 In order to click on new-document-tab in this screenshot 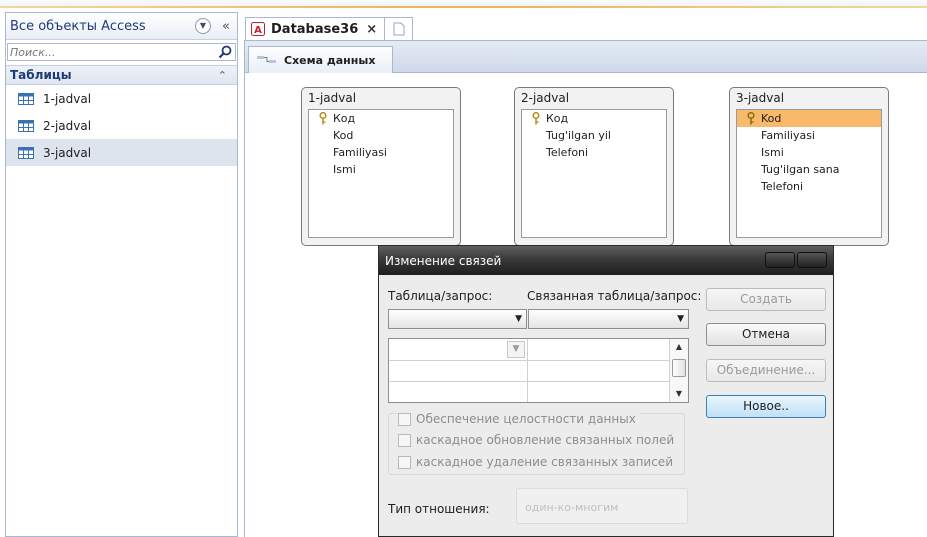, I will do `click(399, 28)`.